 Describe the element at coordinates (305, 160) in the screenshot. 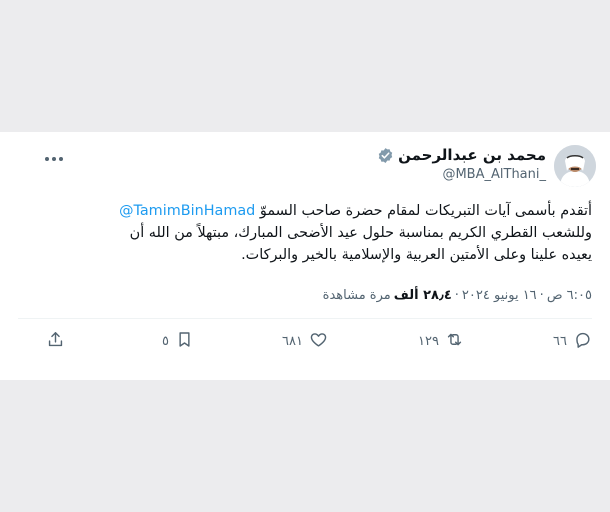

I see `tweet-header: محمد بن عبدالرحمن @MBA_AlThani_` at that location.